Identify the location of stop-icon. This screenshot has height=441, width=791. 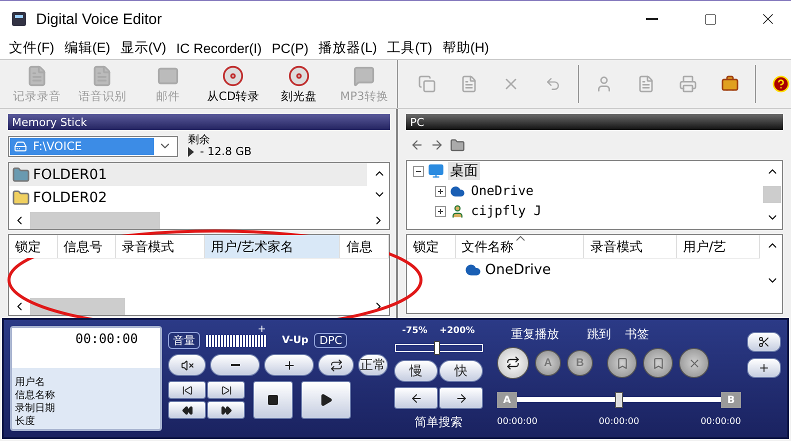
(273, 400).